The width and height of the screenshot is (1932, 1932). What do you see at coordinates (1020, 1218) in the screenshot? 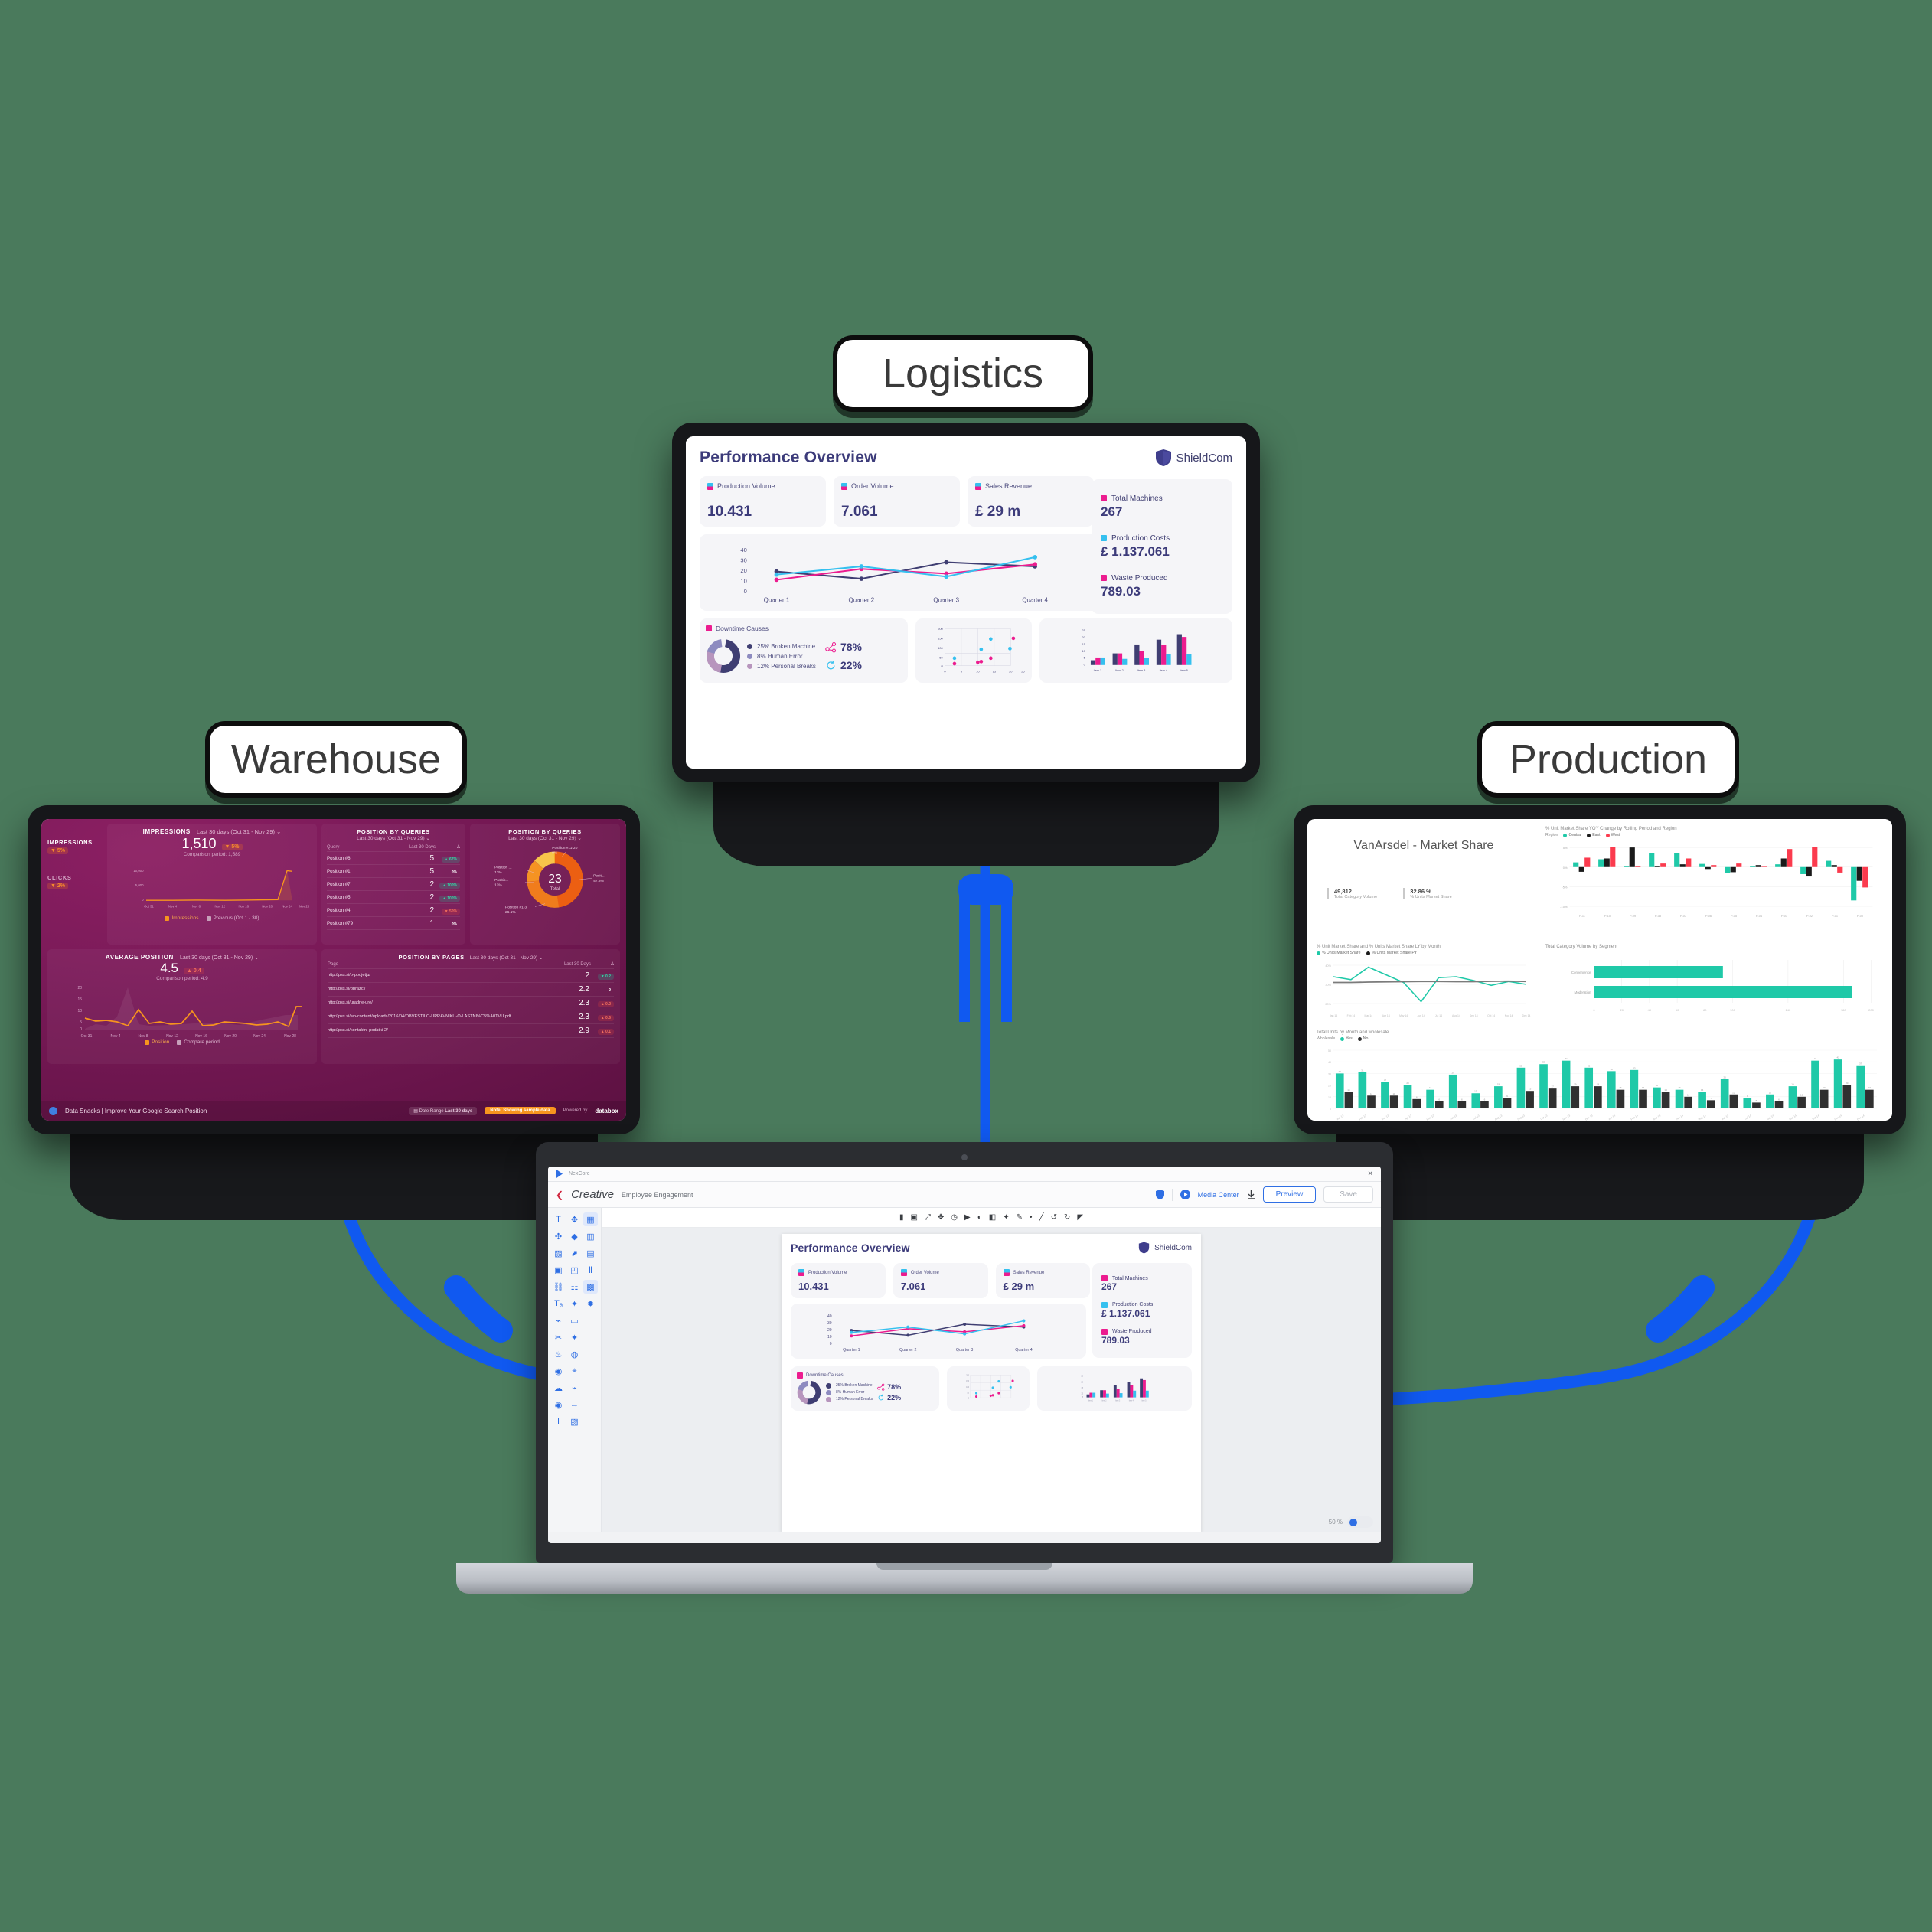
I see `eraser-icon: ✎` at bounding box center [1020, 1218].